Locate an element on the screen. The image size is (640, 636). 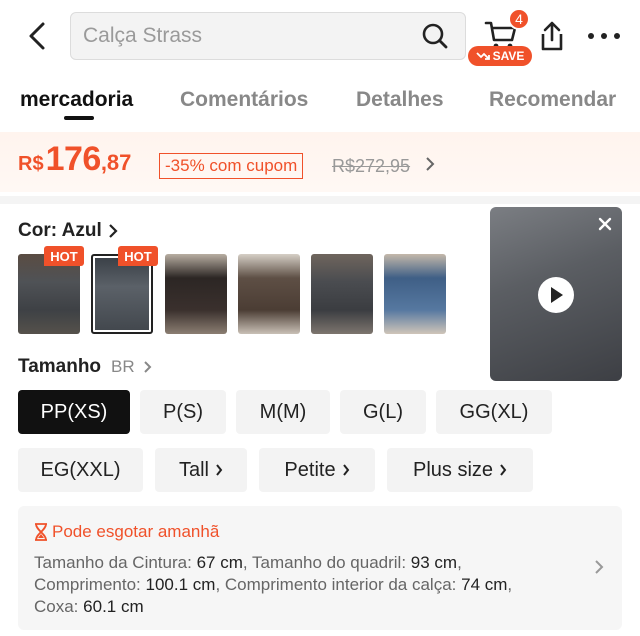
stock-warning-text: Pode esgotar amanhã is located at coordinates (136, 531).